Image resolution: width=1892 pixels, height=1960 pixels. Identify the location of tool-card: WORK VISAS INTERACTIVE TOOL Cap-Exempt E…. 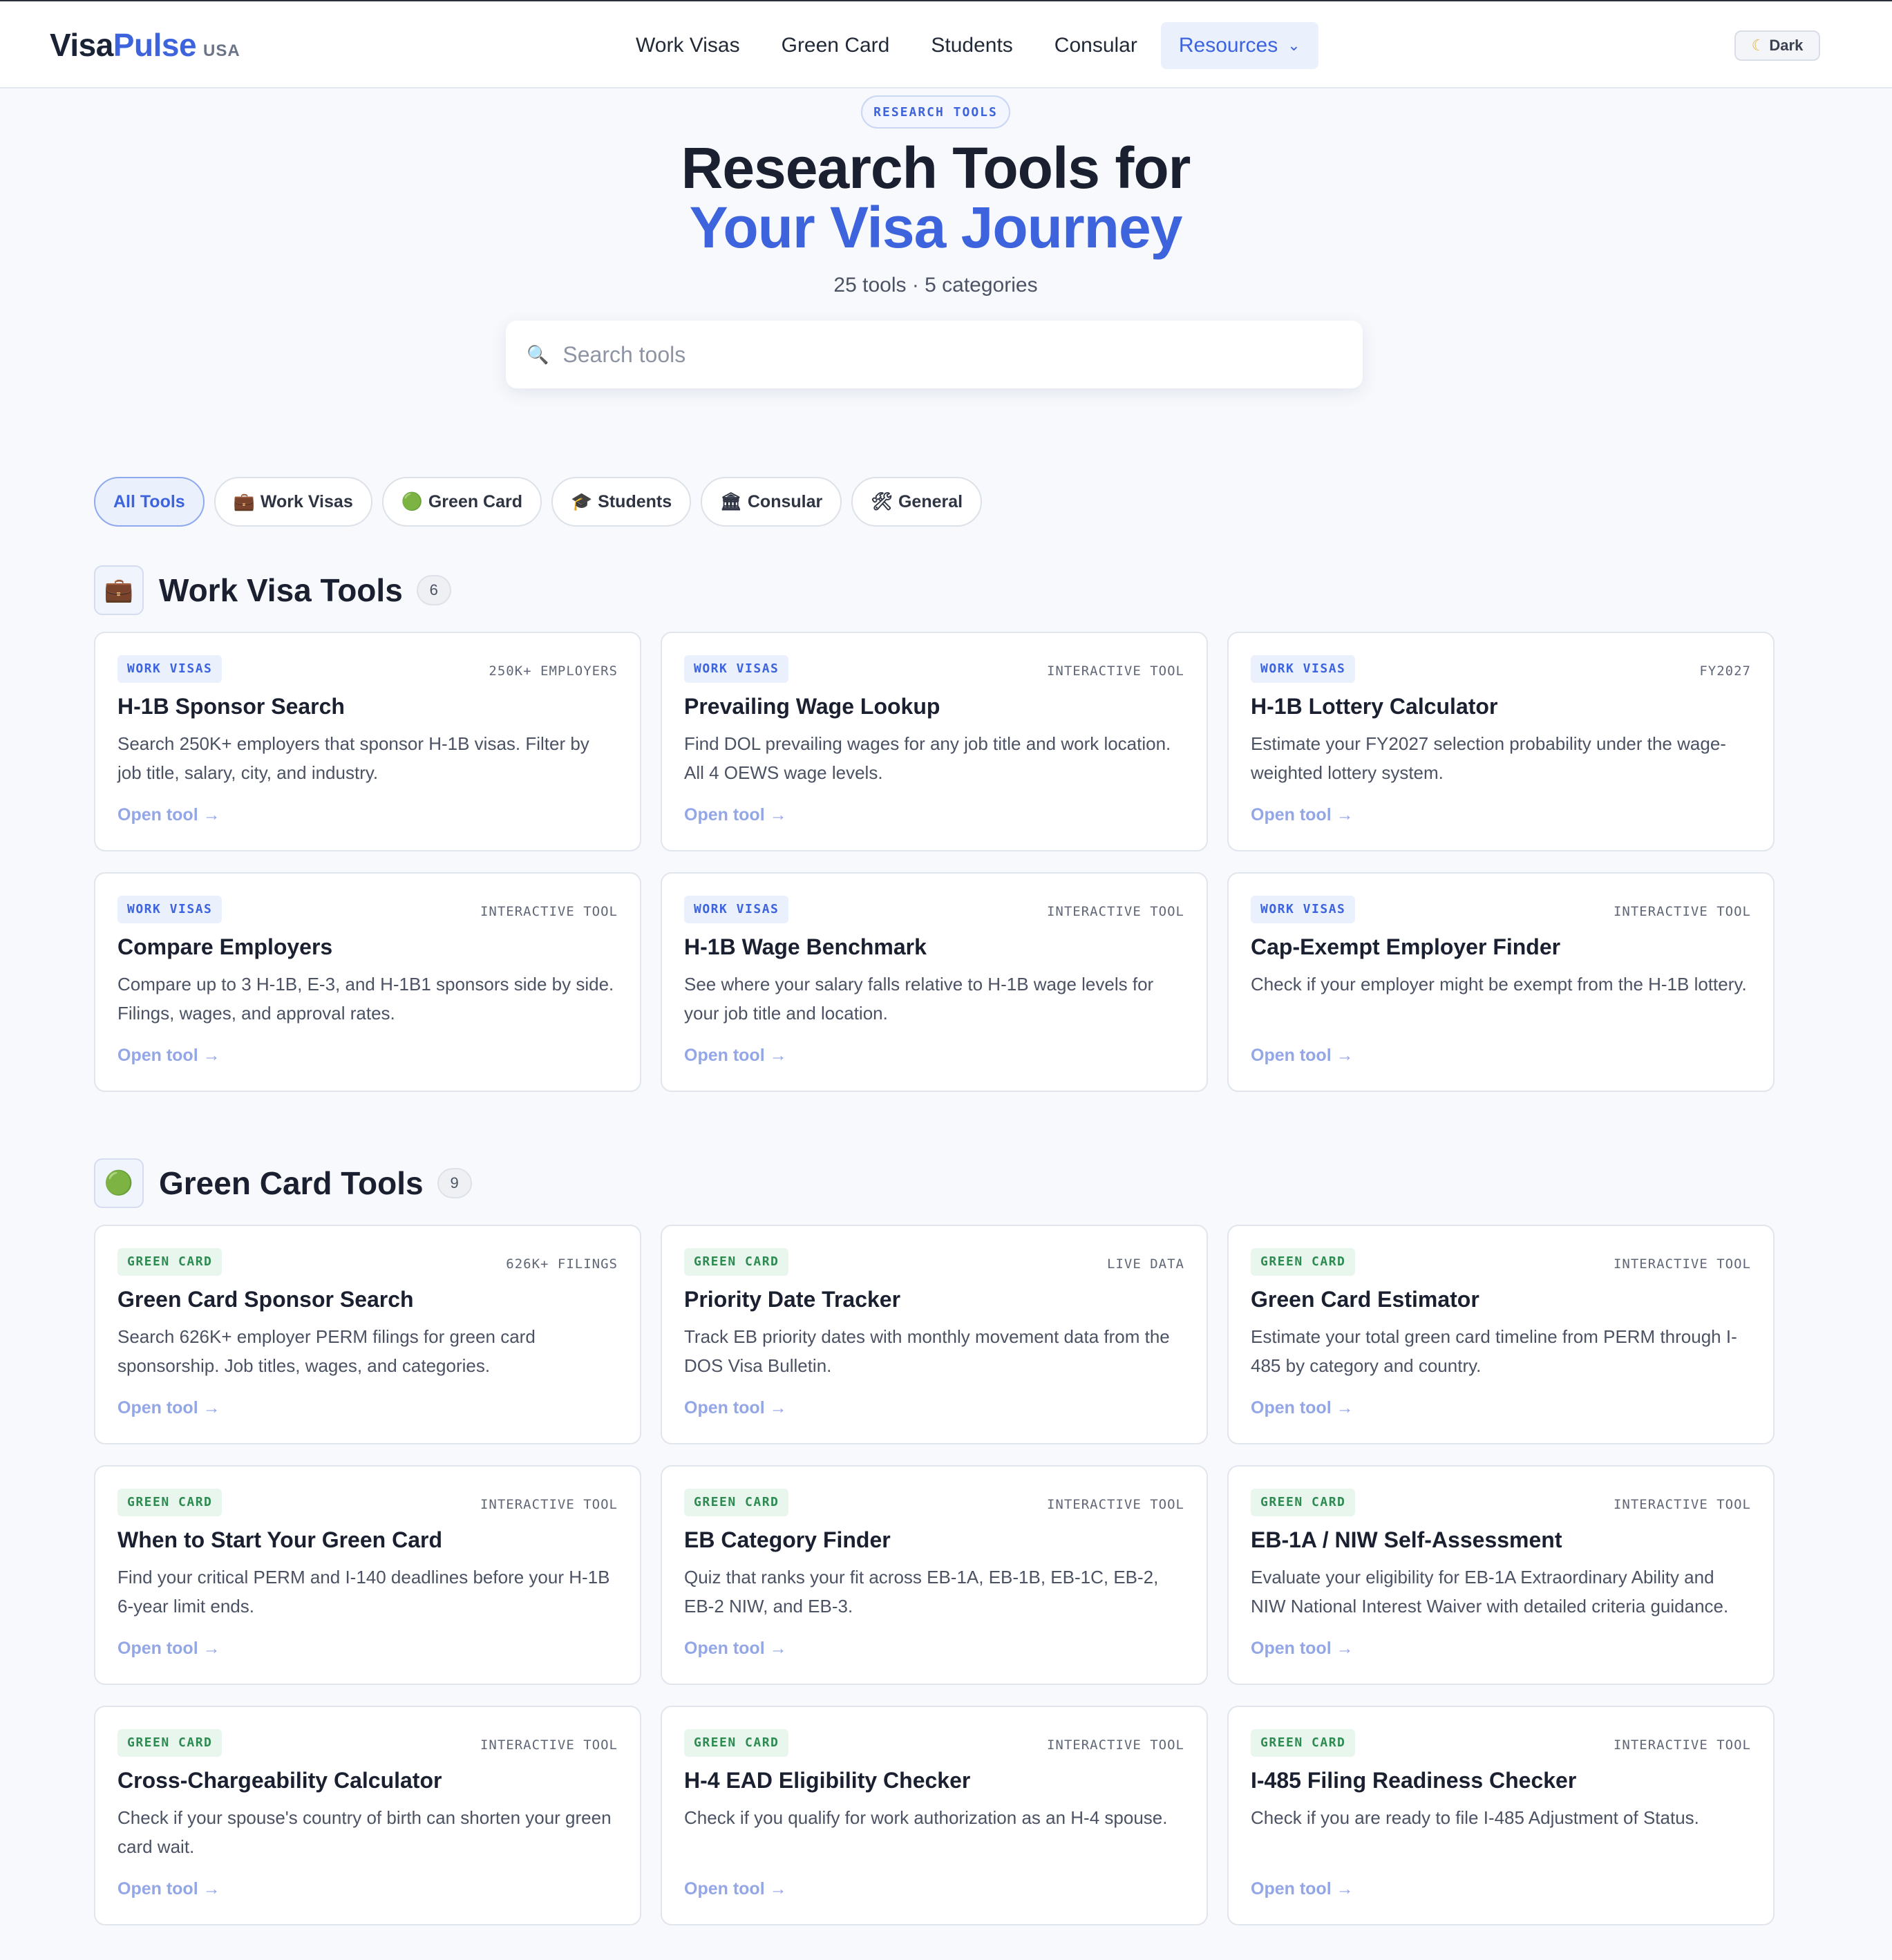
(1501, 982).